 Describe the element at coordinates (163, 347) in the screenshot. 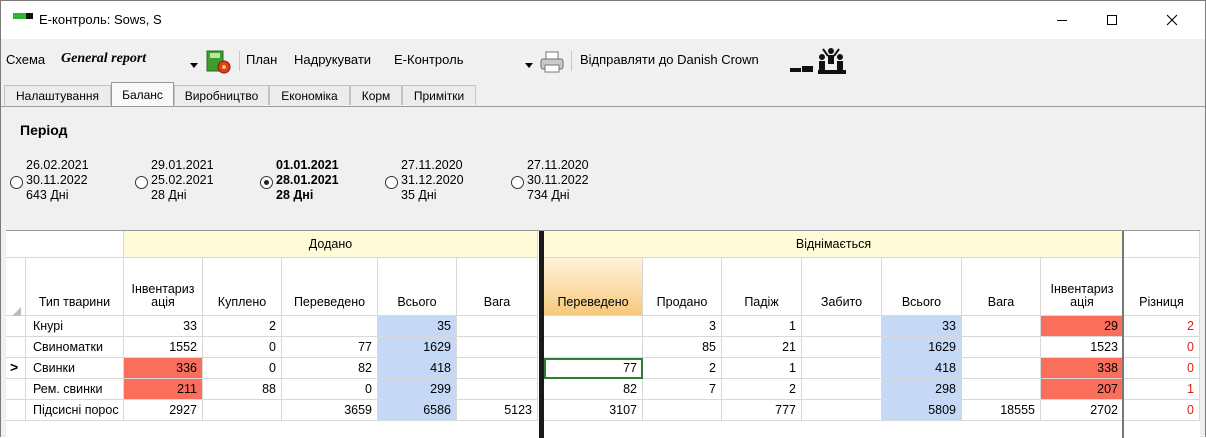

I see `grid-cell: 1552` at that location.